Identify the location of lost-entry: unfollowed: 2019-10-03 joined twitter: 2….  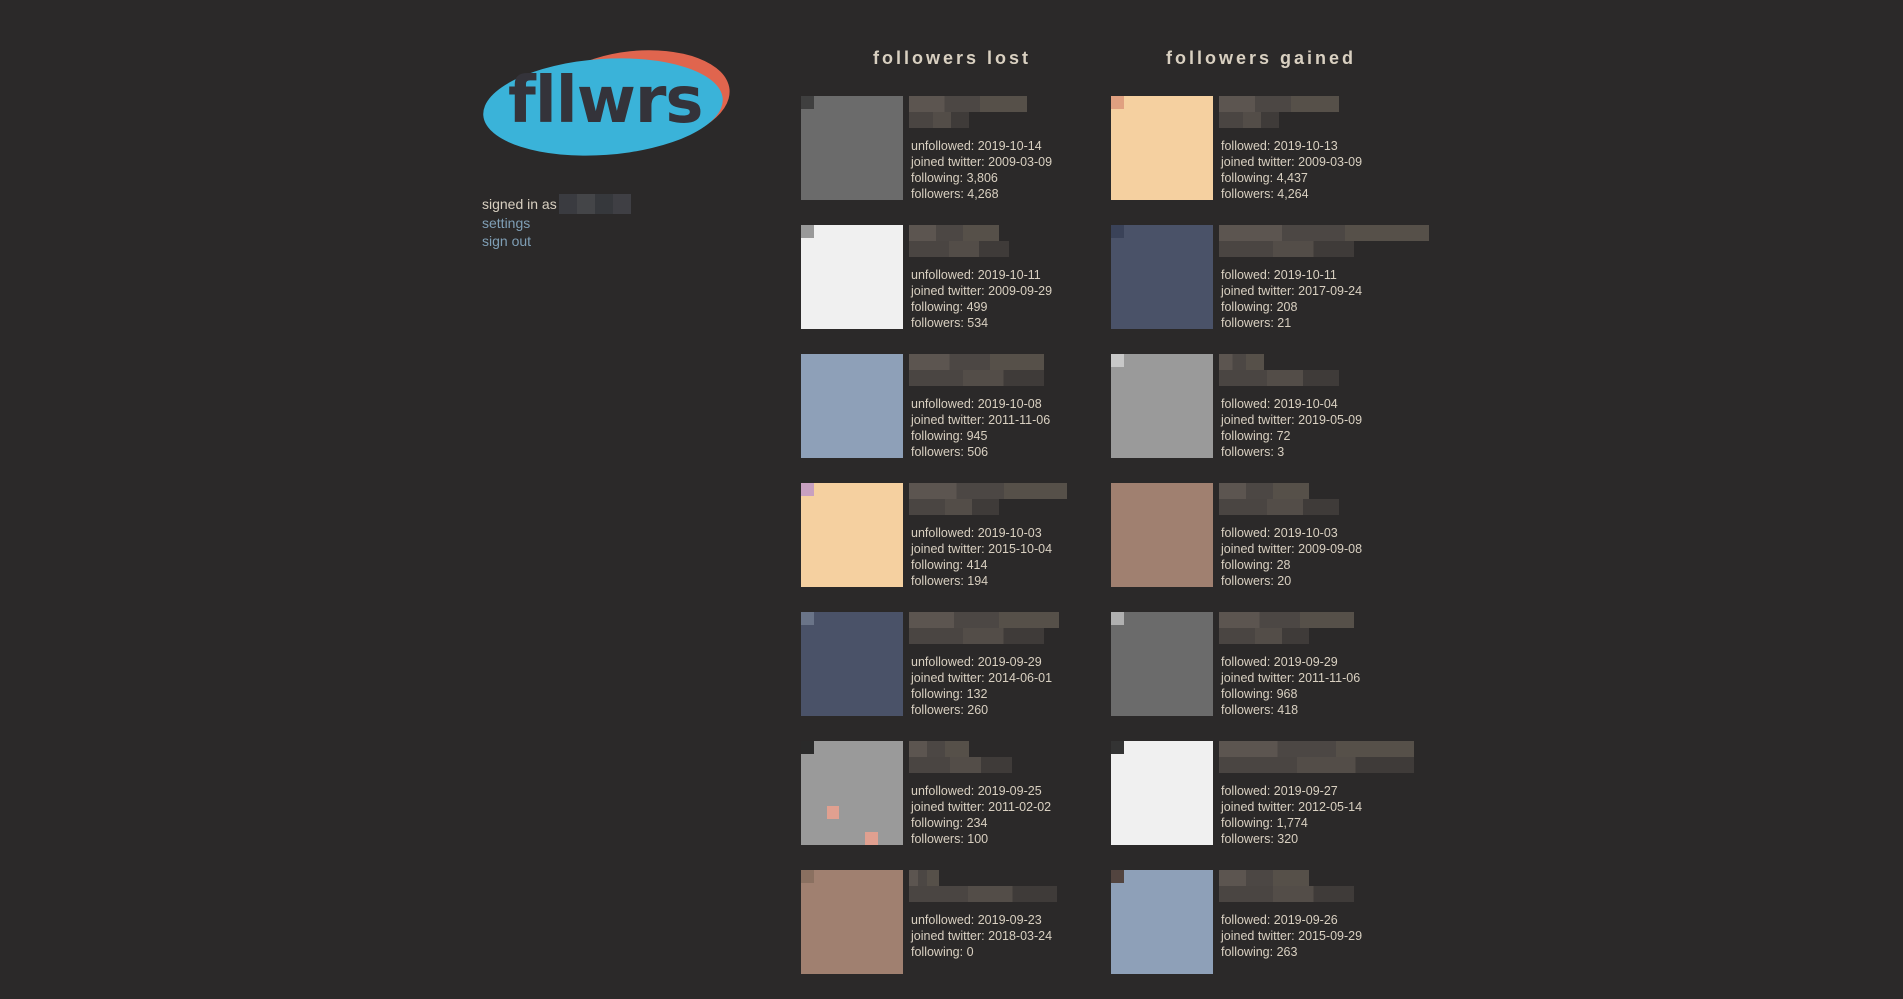
(966, 547).